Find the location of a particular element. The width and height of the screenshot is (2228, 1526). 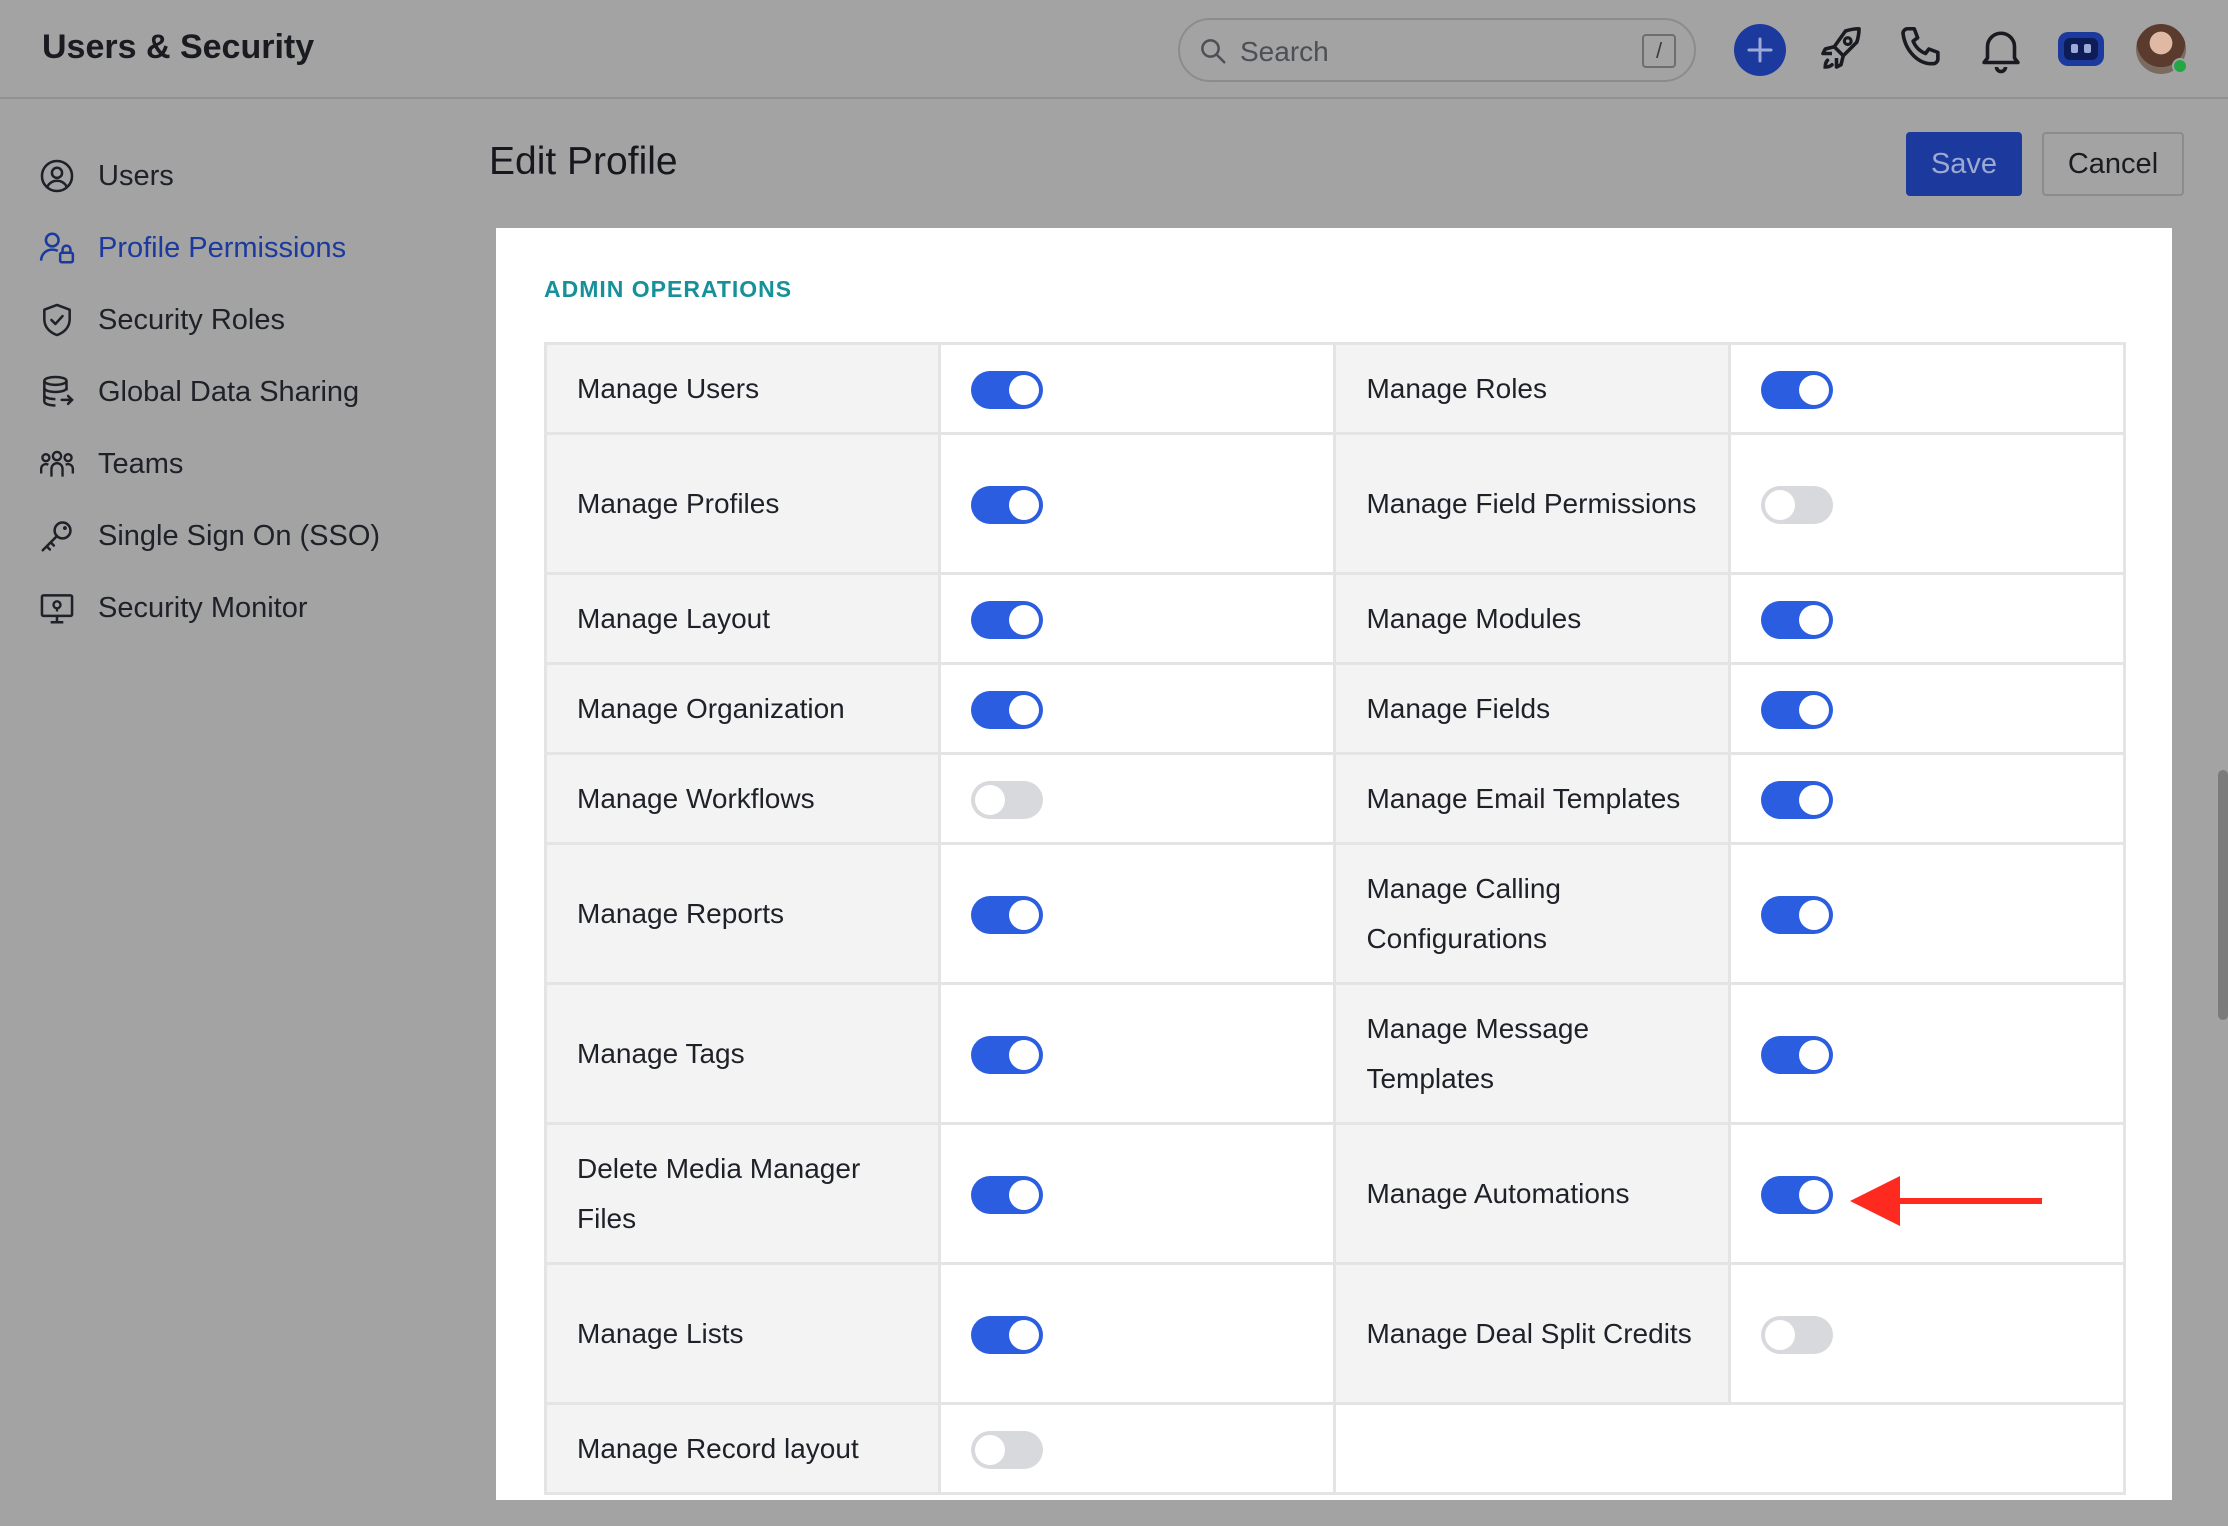

sidebar-item-teams: Teams is located at coordinates (110, 464).